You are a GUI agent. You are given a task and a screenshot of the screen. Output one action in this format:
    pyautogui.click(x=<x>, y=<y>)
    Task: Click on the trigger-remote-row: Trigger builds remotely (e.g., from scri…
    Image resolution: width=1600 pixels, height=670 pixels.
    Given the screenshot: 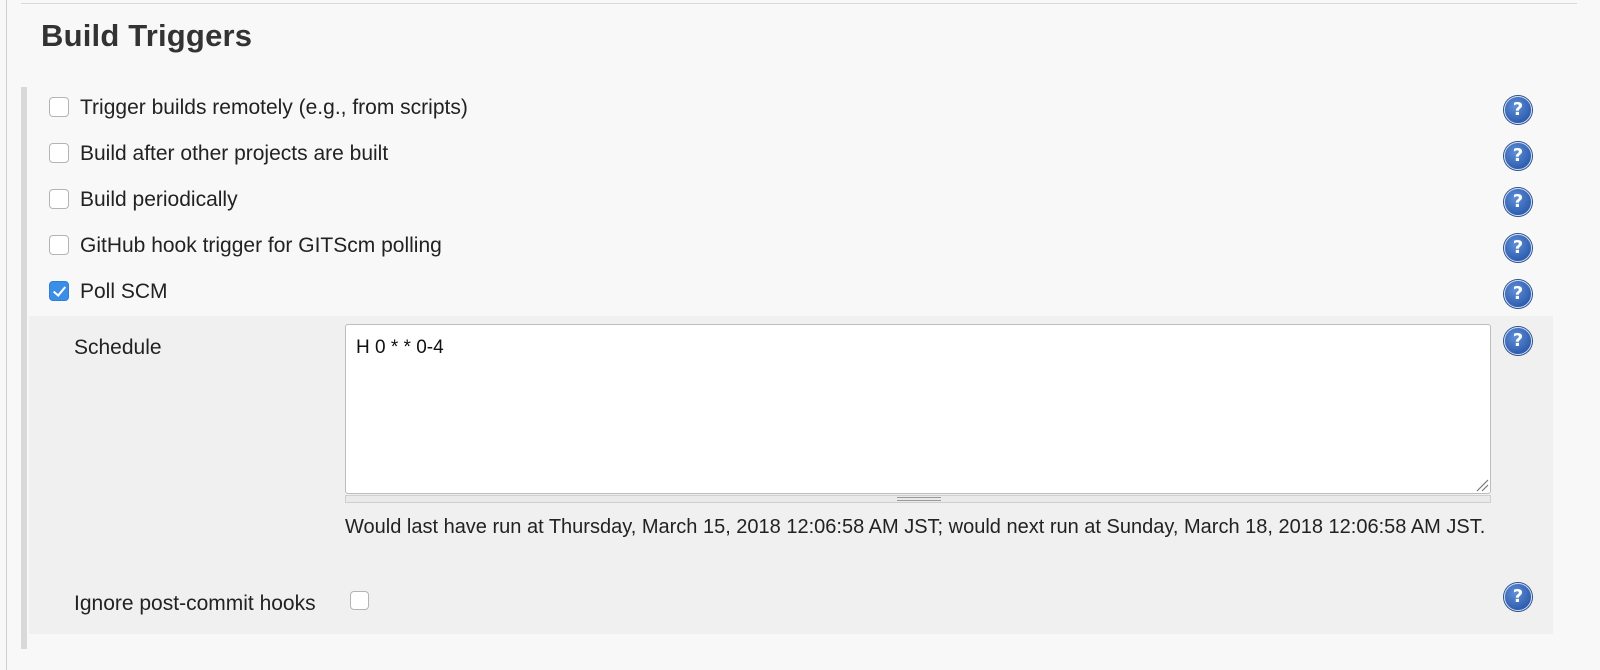 What is the action you would take?
    pyautogui.click(x=809, y=107)
    